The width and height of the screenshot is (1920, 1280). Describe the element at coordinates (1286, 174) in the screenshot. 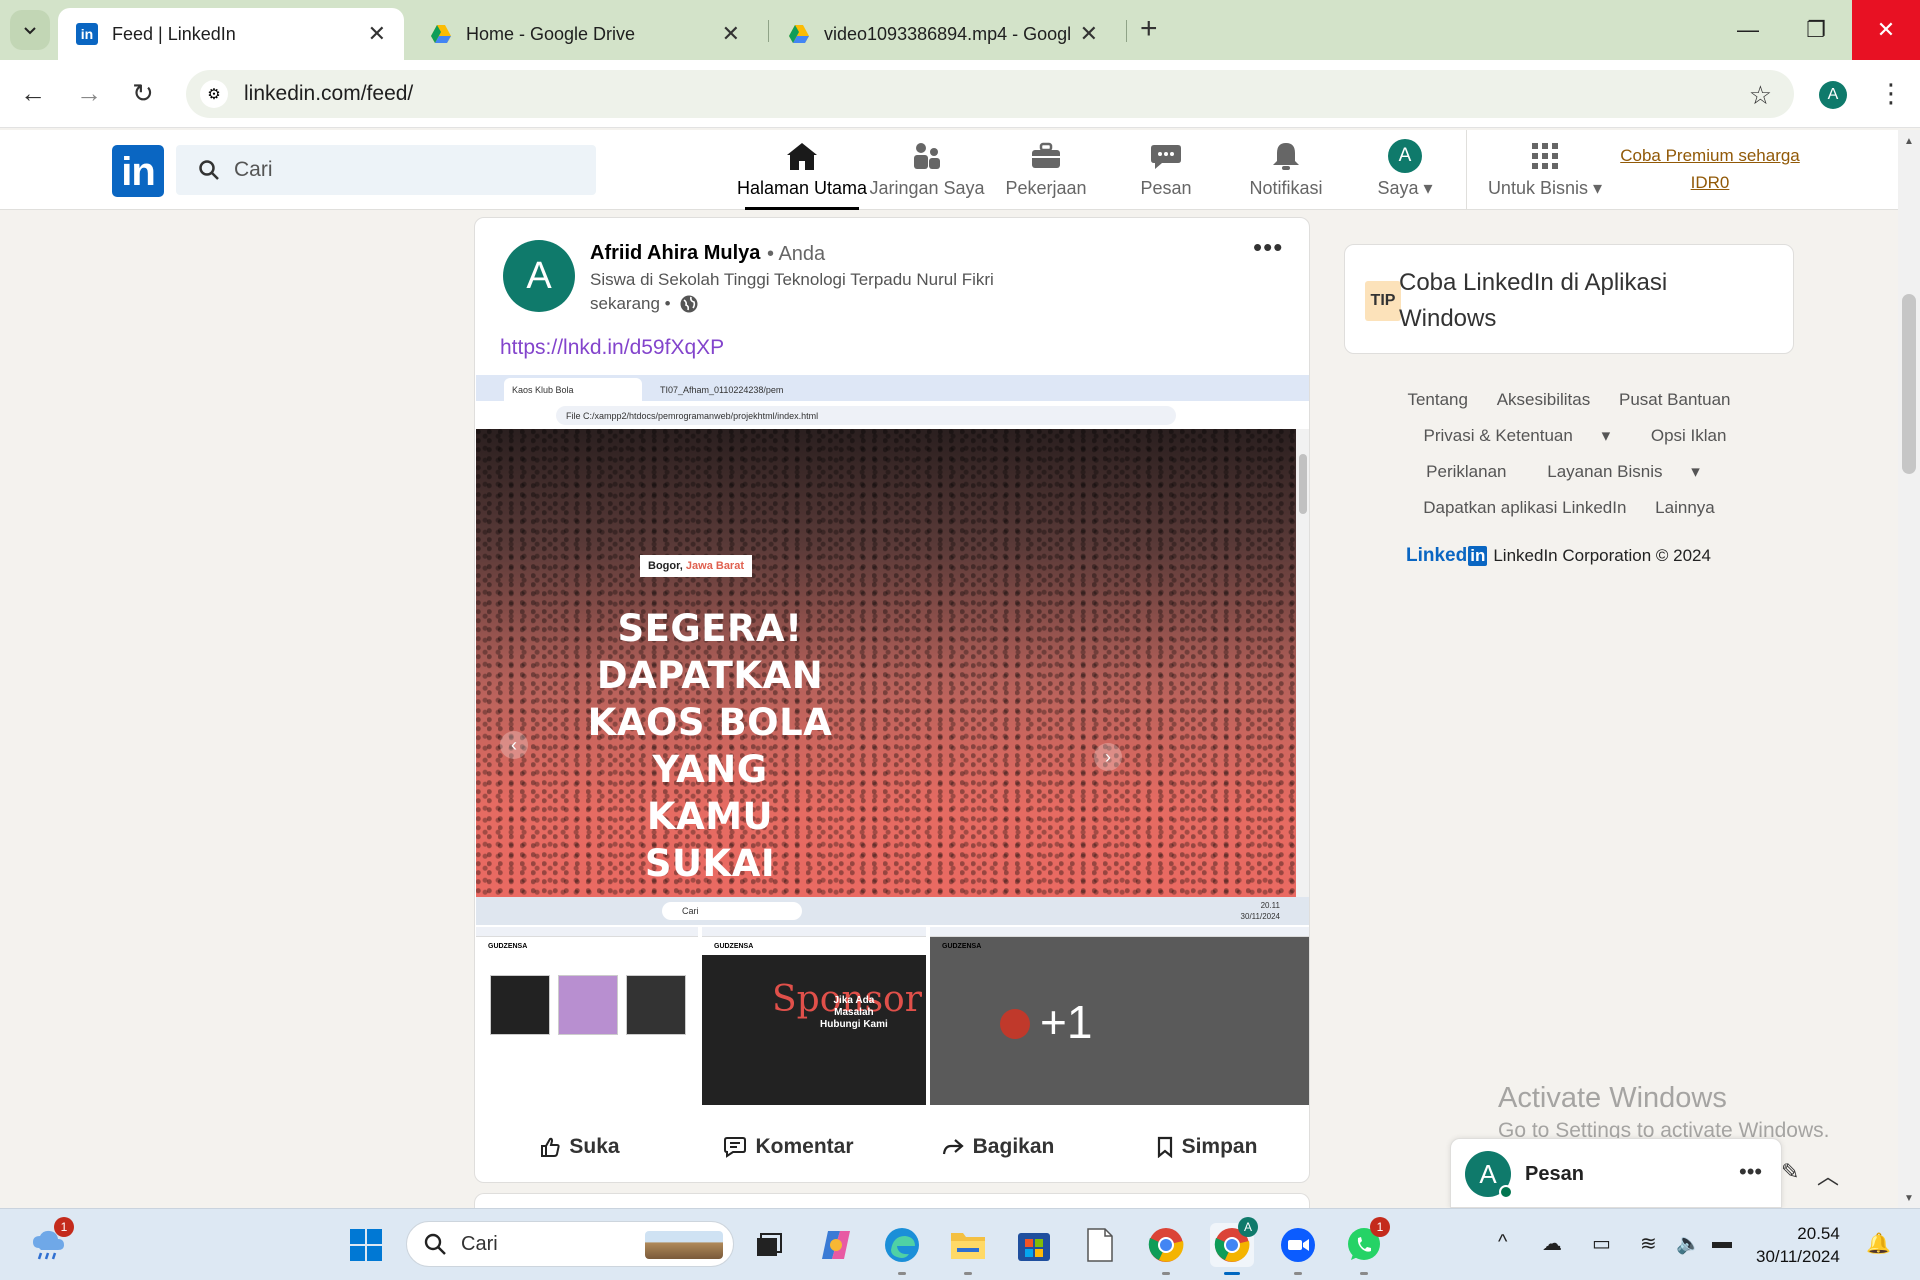

I see `nav-notifications: Notifikasi` at that location.